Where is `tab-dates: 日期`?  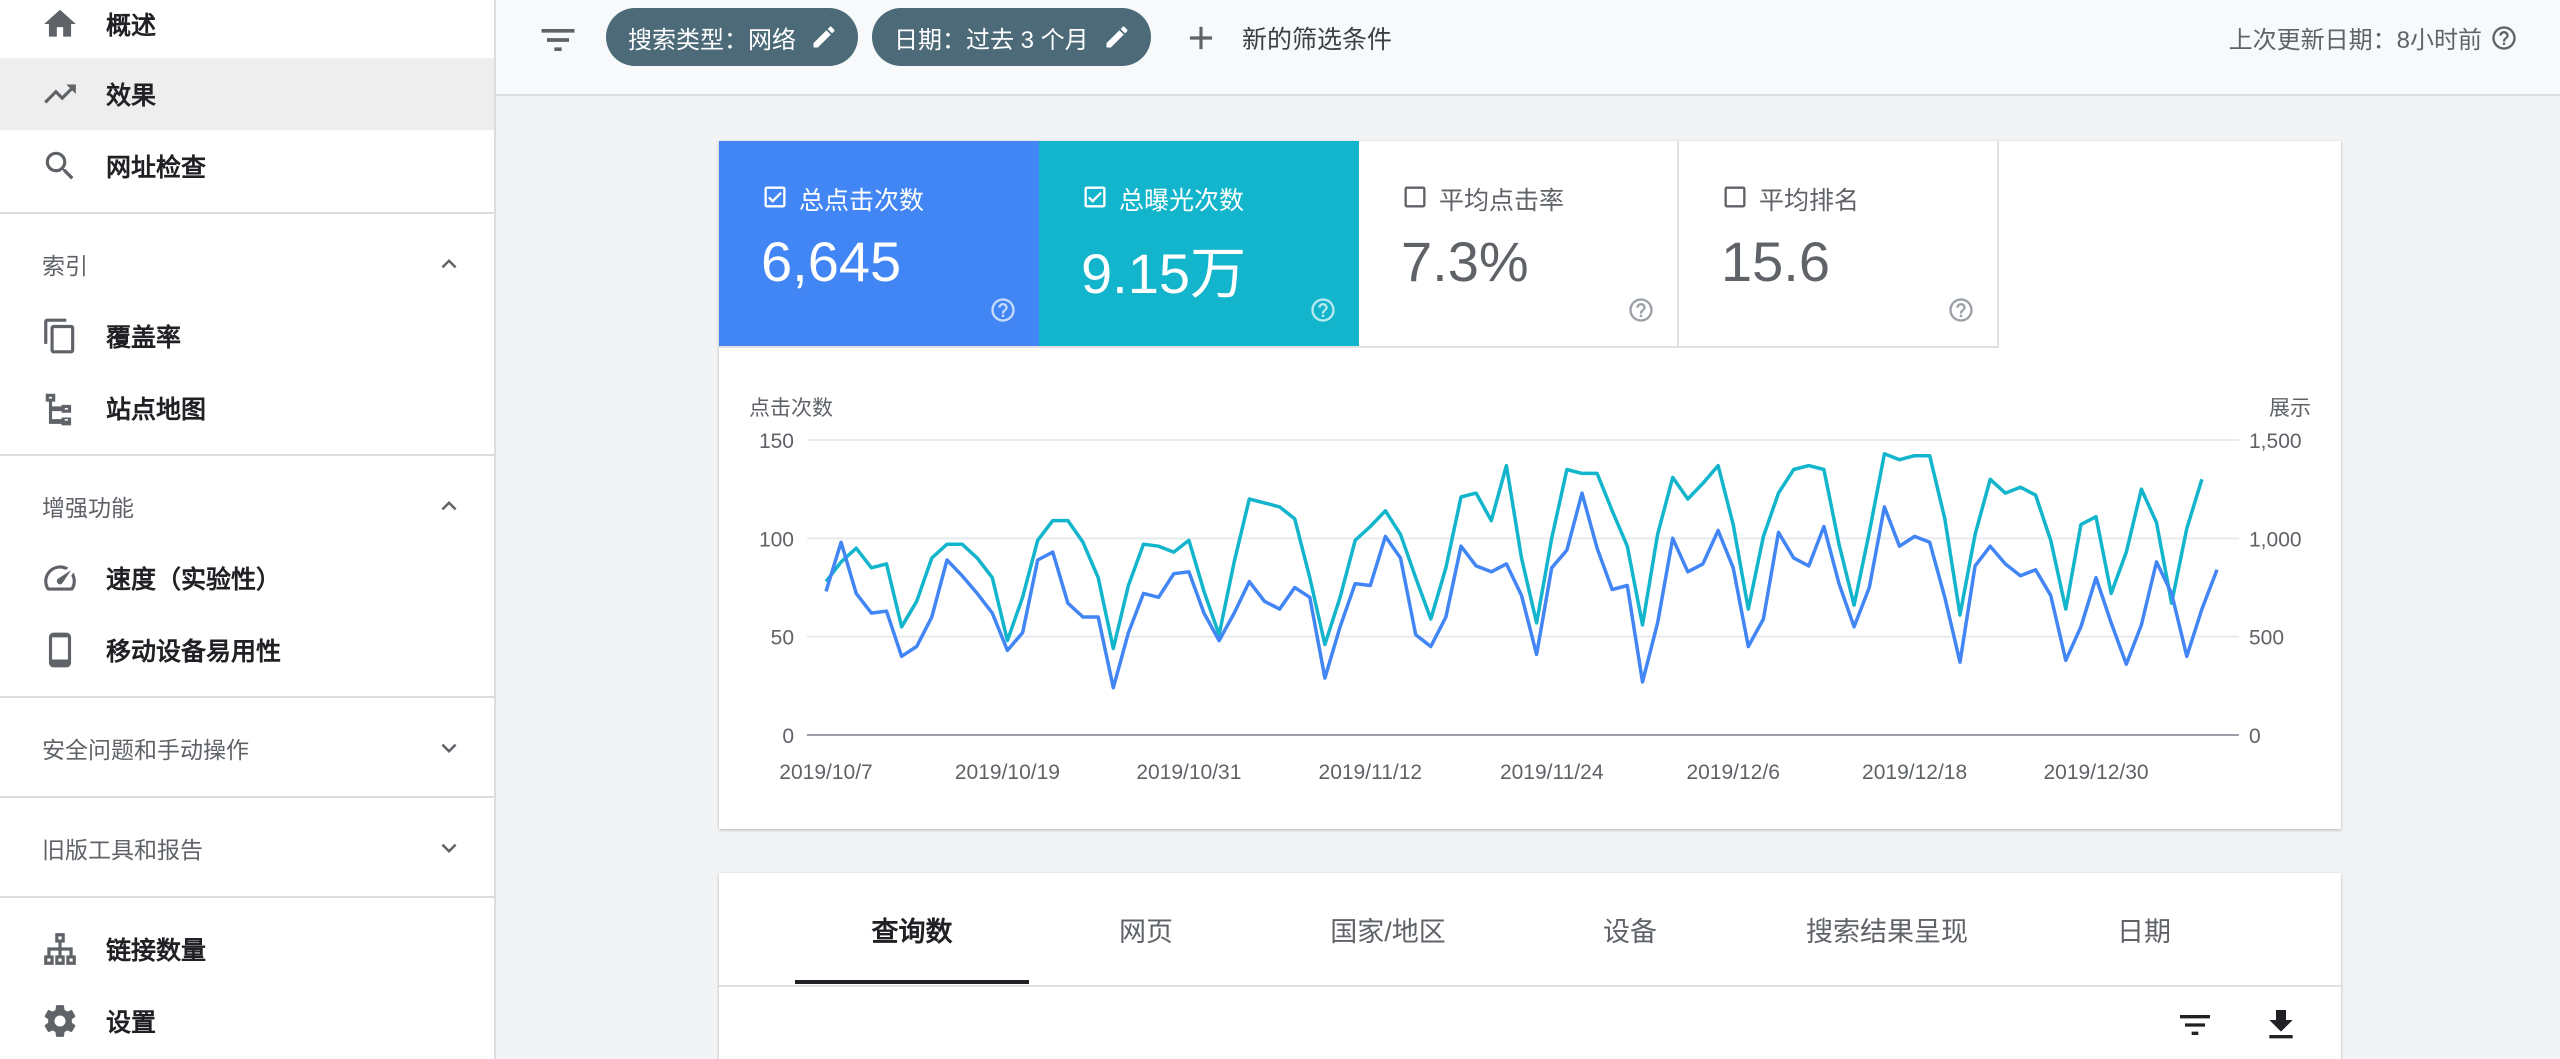
tab-dates: 日期 is located at coordinates (2144, 929).